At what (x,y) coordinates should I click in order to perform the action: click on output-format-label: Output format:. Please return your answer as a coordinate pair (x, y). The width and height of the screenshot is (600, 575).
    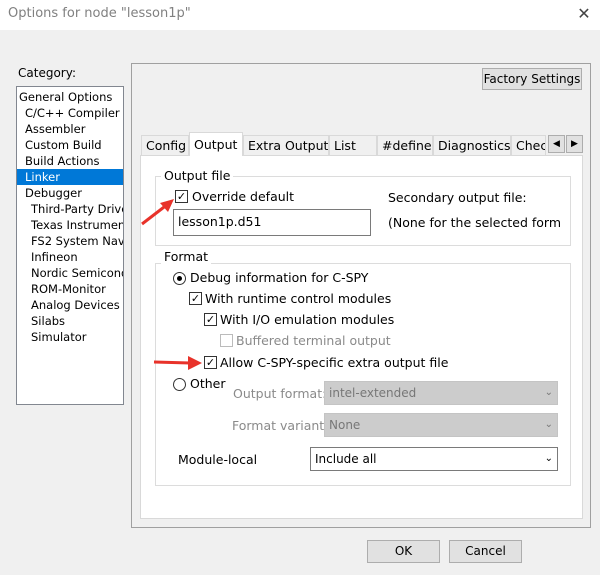
    Looking at the image, I should click on (280, 393).